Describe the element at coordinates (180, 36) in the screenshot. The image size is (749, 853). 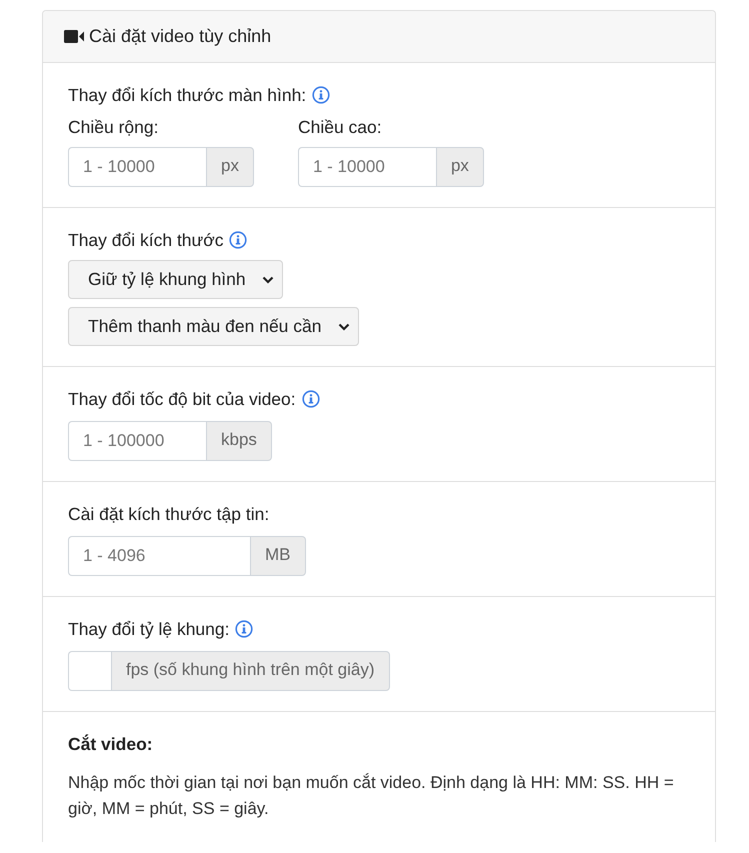
I see `panel-title: Cài đặt video tùy chỉnh` at that location.